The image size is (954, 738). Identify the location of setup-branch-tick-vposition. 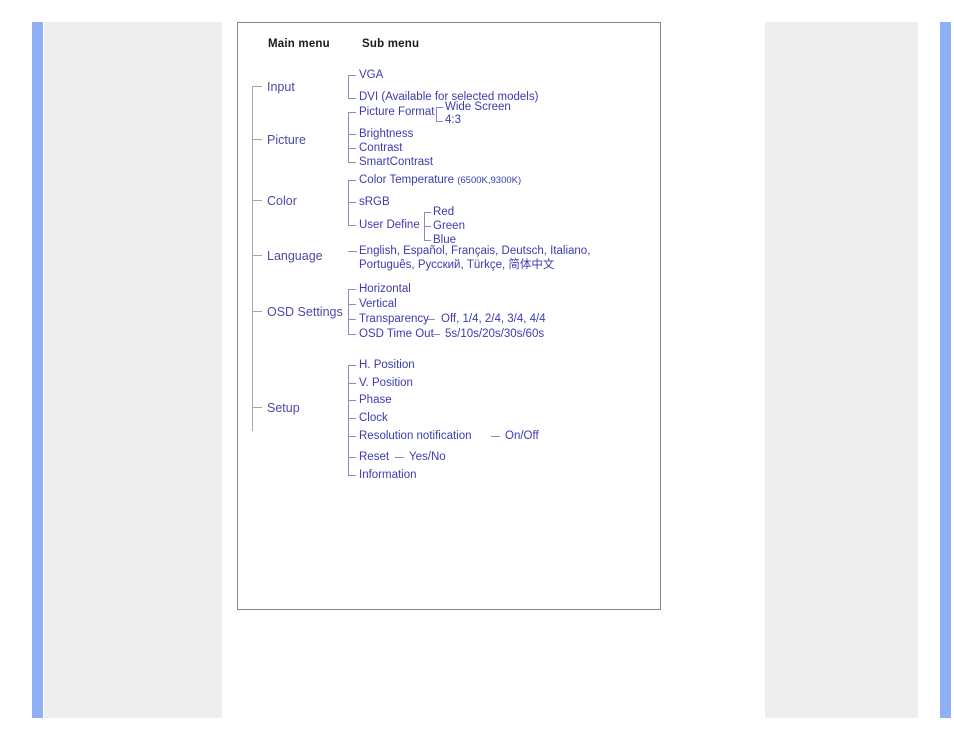
(352, 383).